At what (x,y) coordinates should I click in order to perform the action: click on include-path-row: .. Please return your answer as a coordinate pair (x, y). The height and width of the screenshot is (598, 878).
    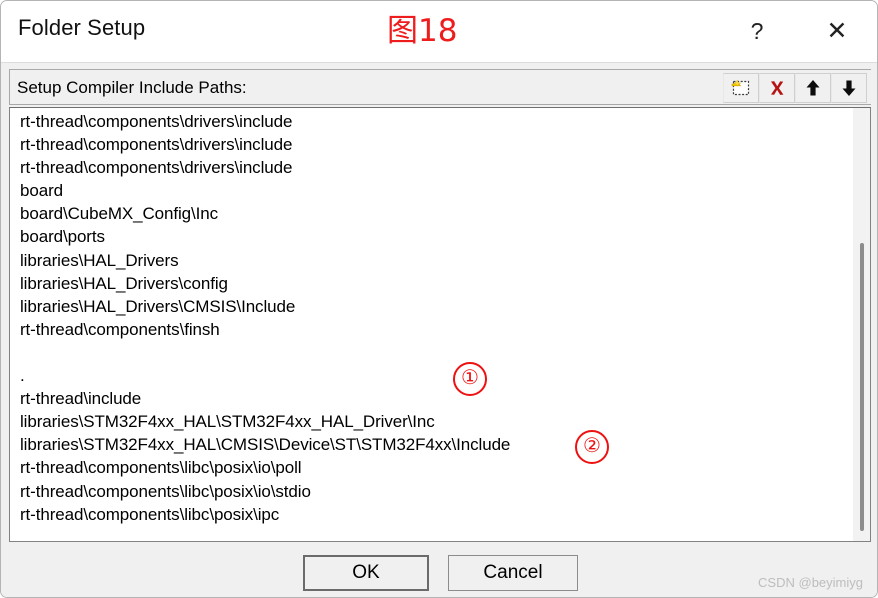
    Looking at the image, I should click on (431, 375).